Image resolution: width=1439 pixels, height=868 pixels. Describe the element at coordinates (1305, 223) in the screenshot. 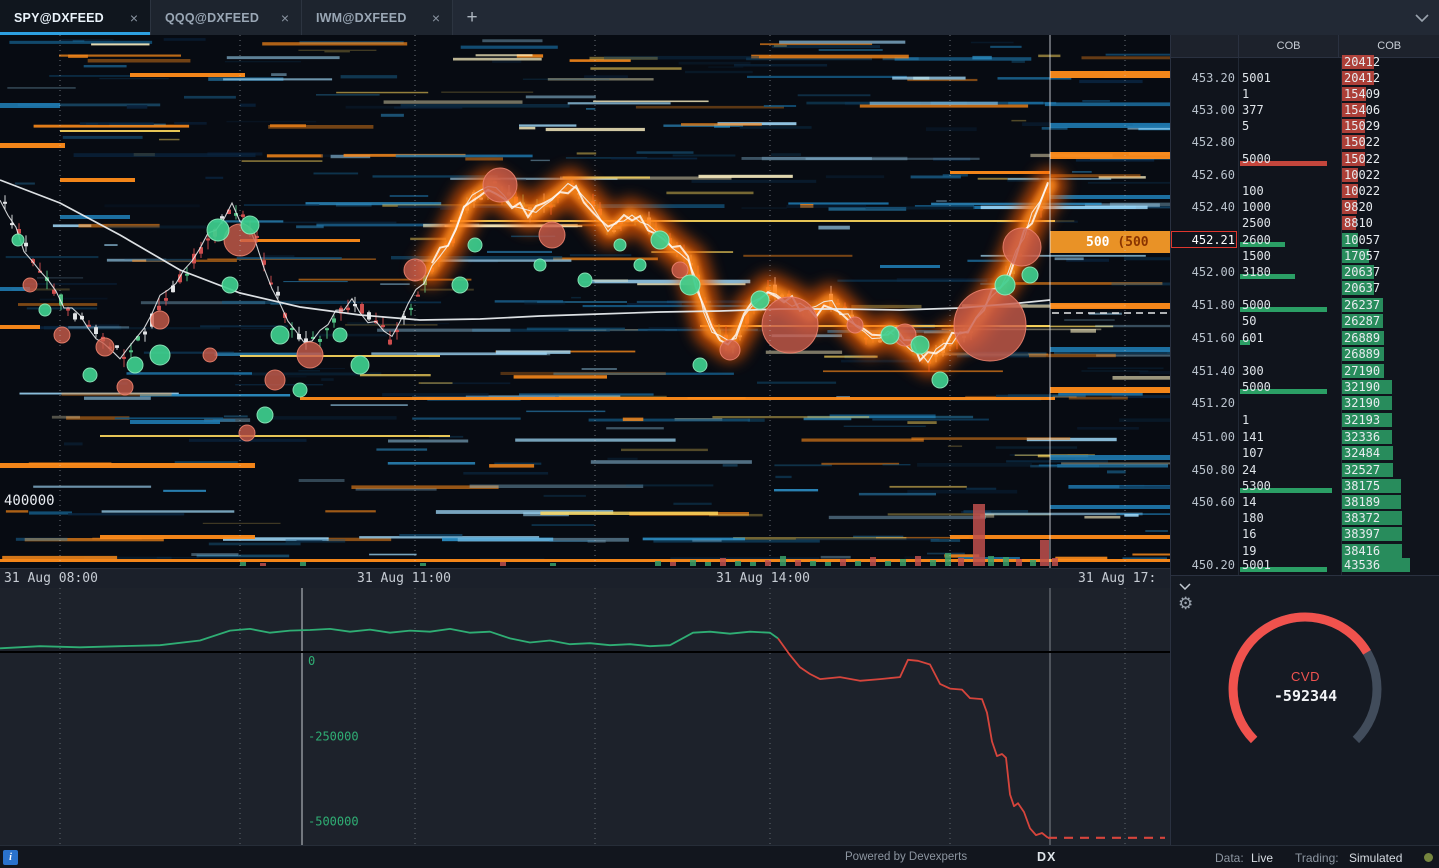

I see `dom-row: 2500 8810` at that location.